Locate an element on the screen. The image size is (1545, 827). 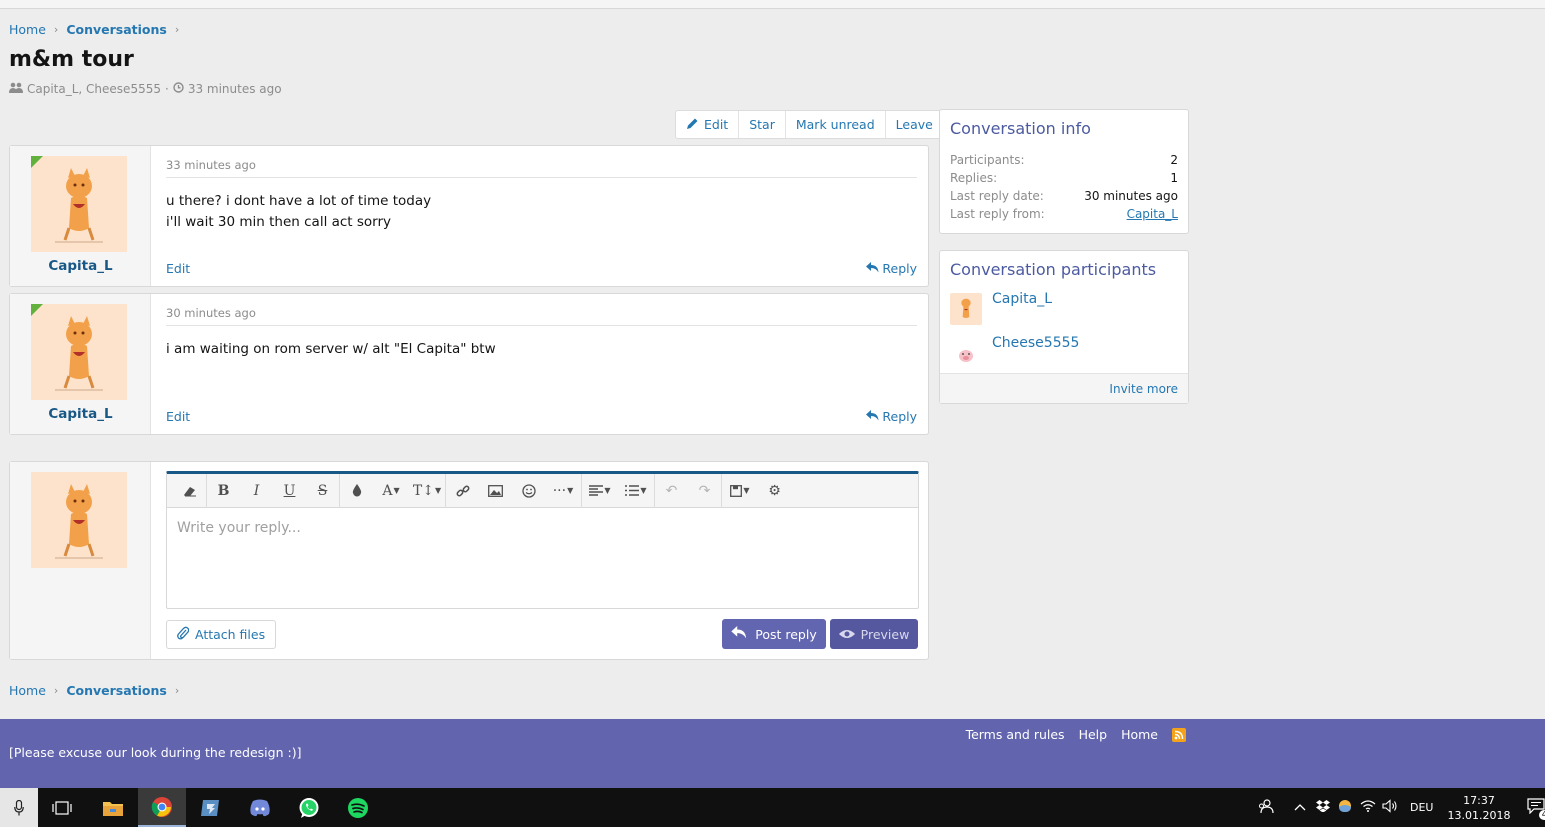
weather-icon is located at coordinates (1345, 807).